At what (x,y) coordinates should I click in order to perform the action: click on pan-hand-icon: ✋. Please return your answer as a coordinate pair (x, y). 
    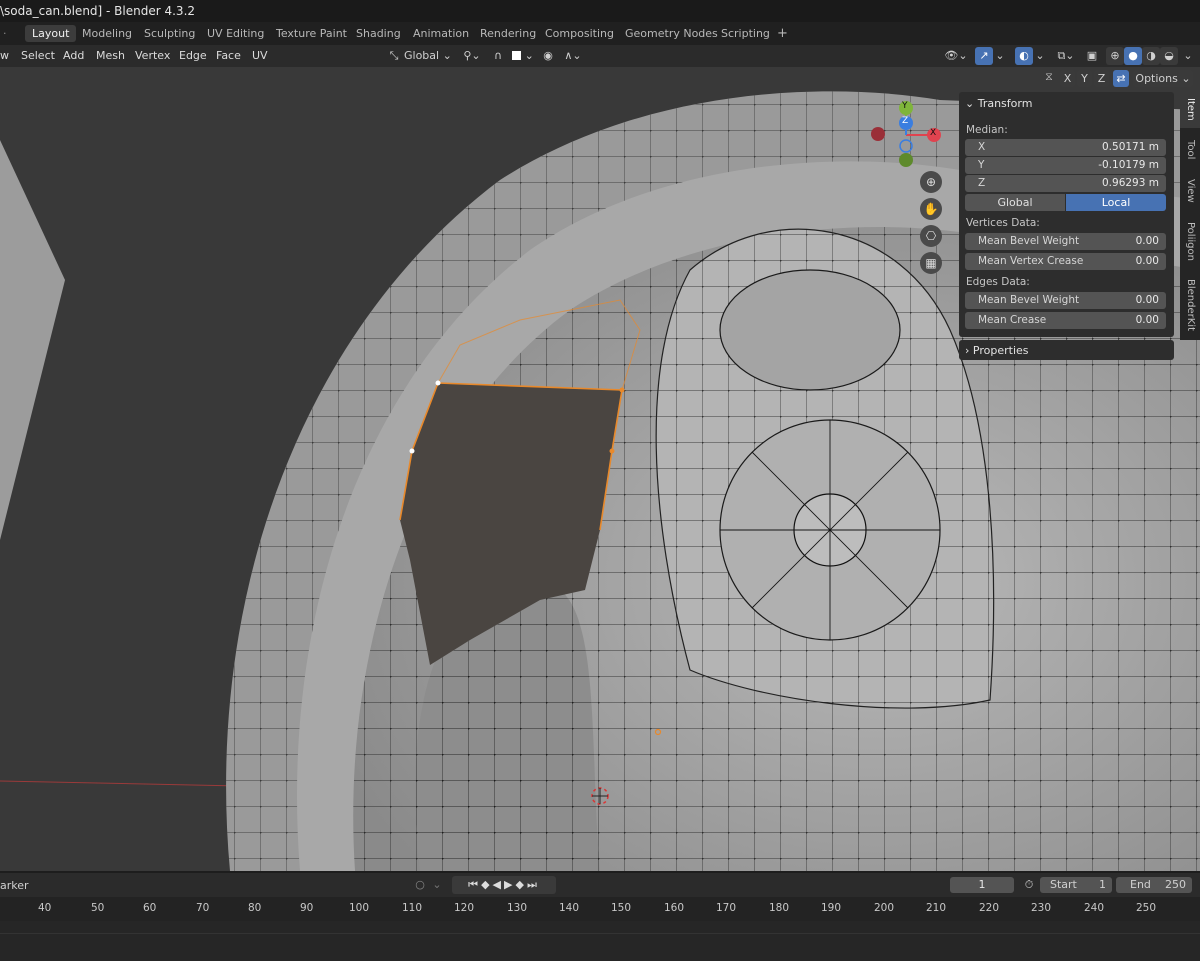
    Looking at the image, I should click on (931, 209).